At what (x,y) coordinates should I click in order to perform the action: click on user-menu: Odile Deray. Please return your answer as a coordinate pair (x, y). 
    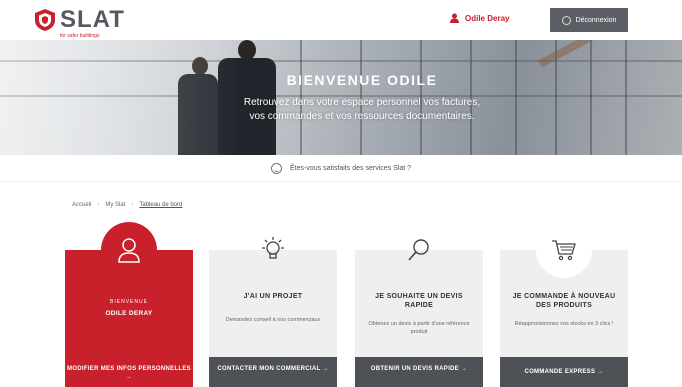
    Looking at the image, I should click on (479, 18).